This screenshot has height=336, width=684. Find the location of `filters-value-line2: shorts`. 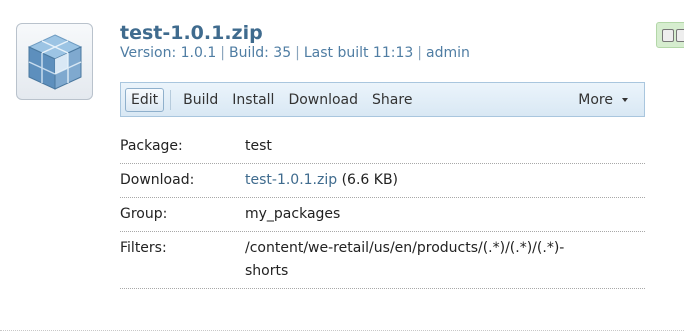

filters-value-line2: shorts is located at coordinates (267, 271).